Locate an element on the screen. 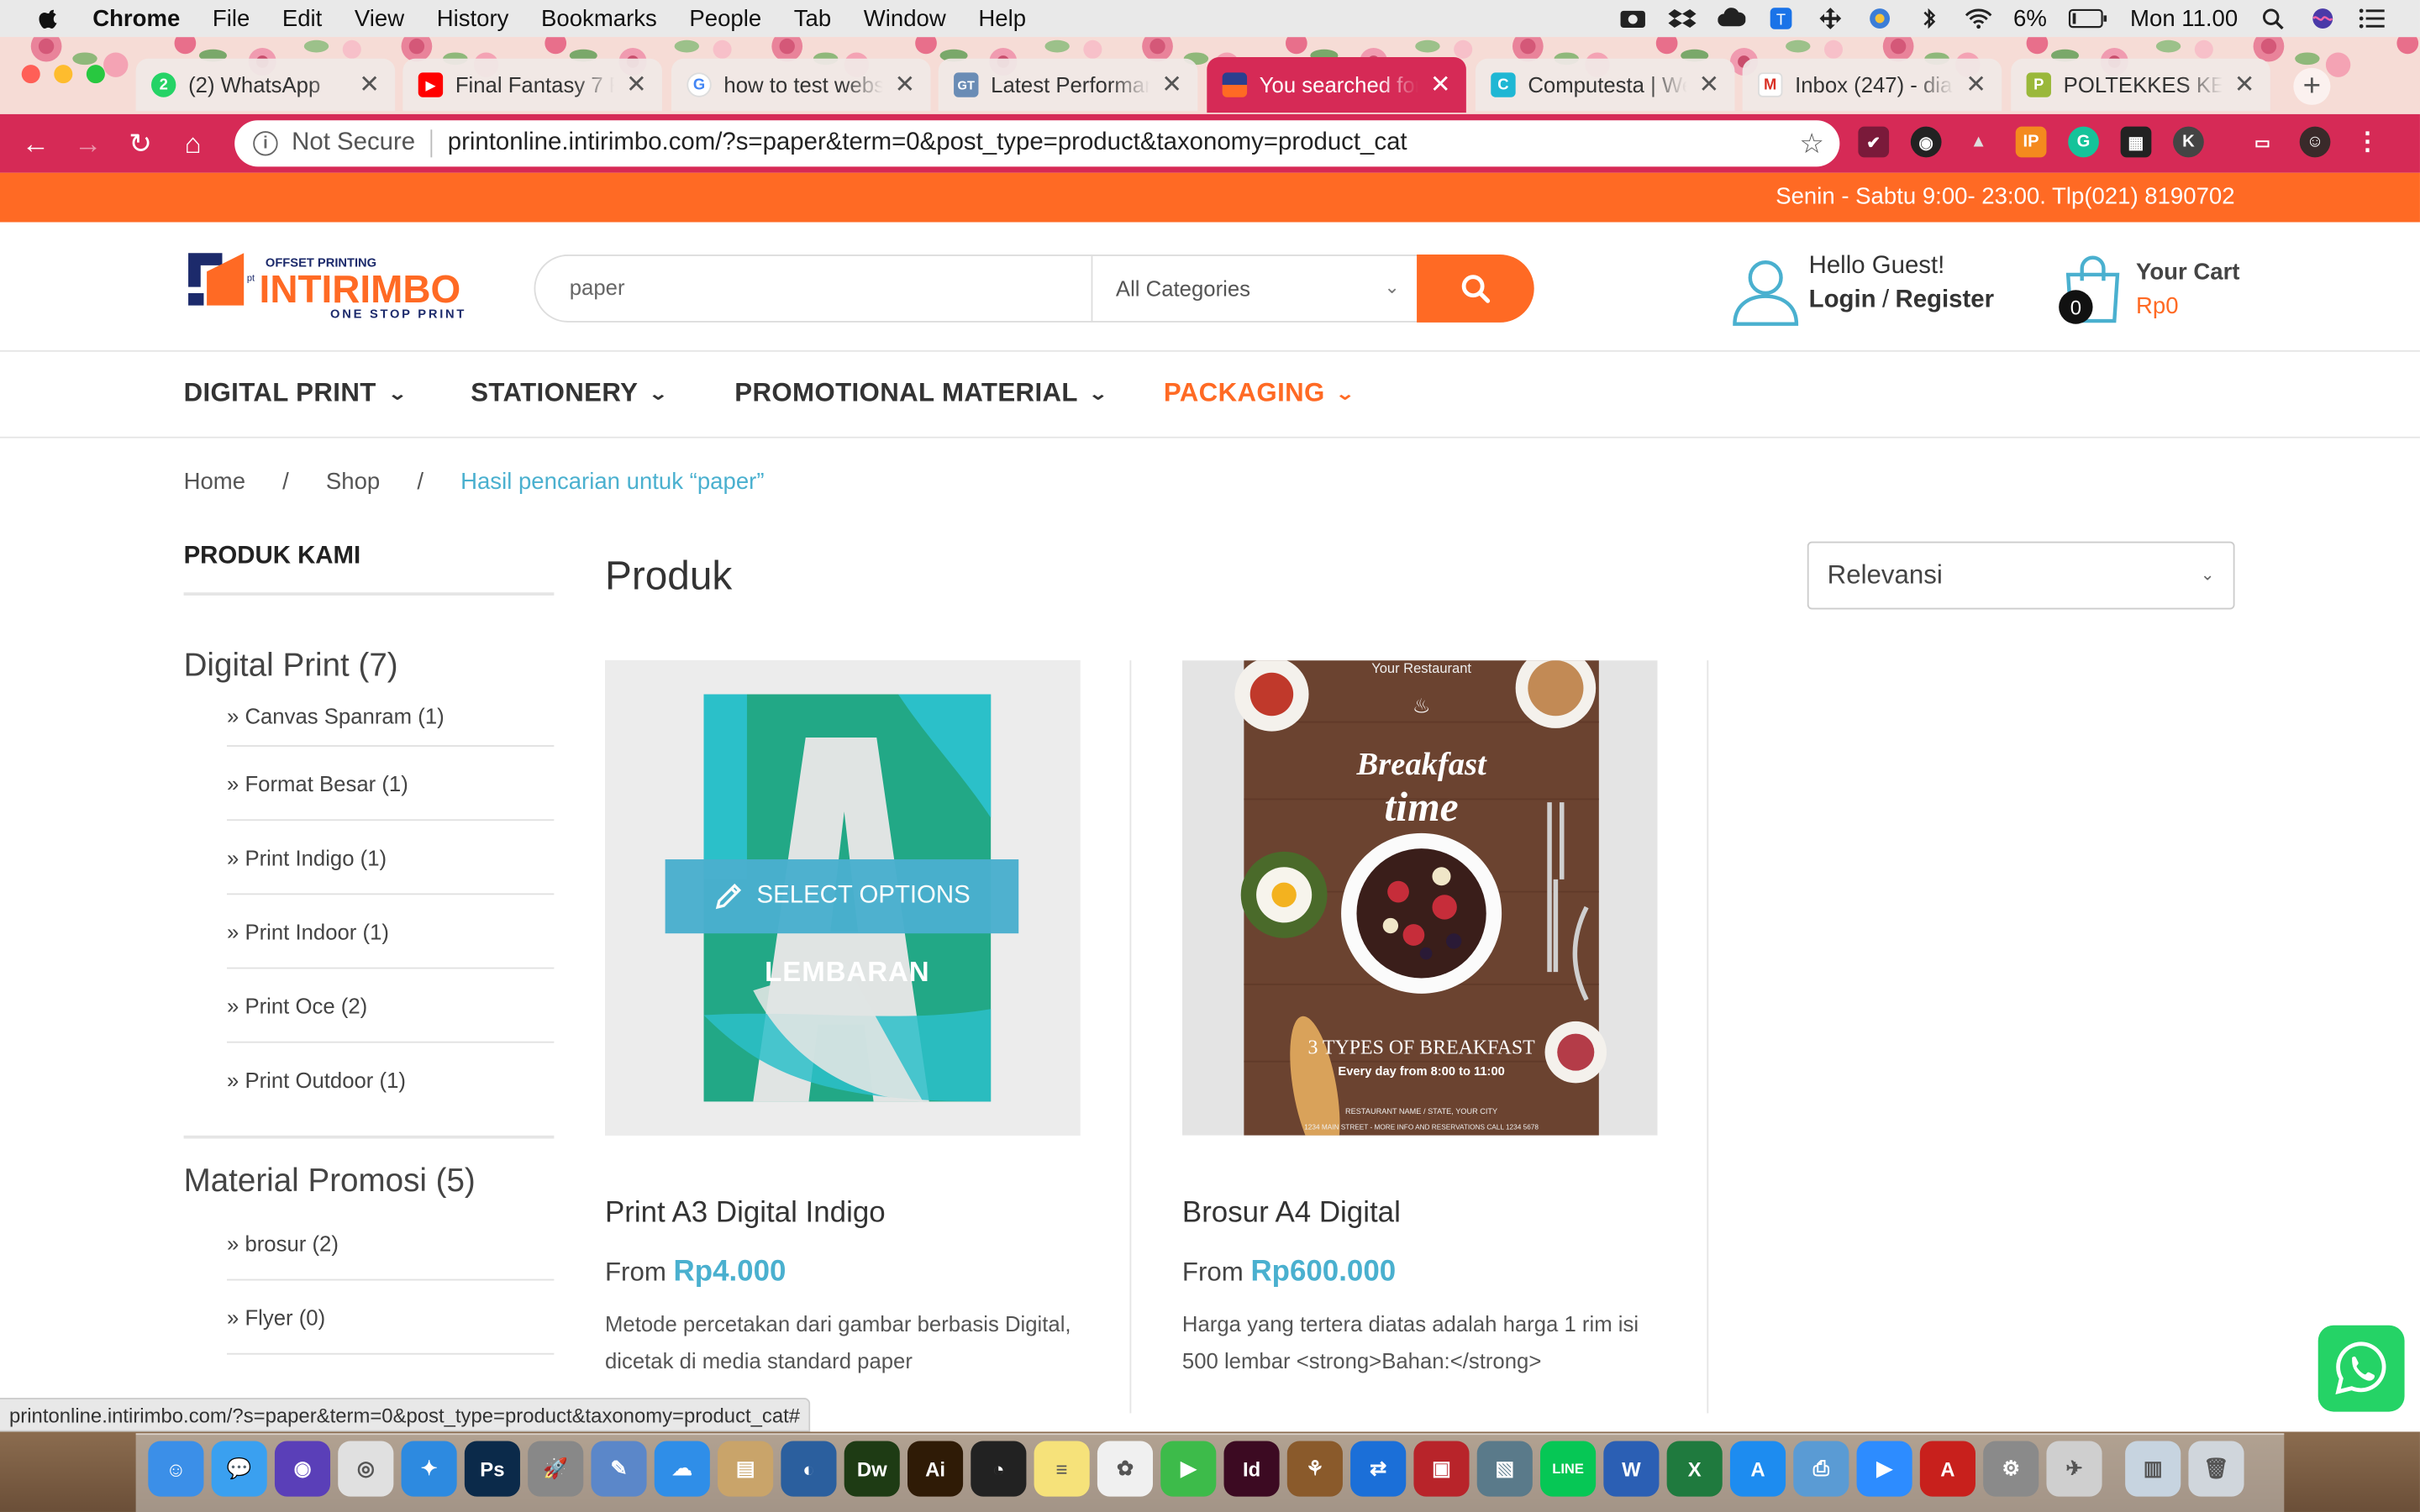 Image resolution: width=2420 pixels, height=1512 pixels. photoshop-icon: Ps is located at coordinates (492, 1469).